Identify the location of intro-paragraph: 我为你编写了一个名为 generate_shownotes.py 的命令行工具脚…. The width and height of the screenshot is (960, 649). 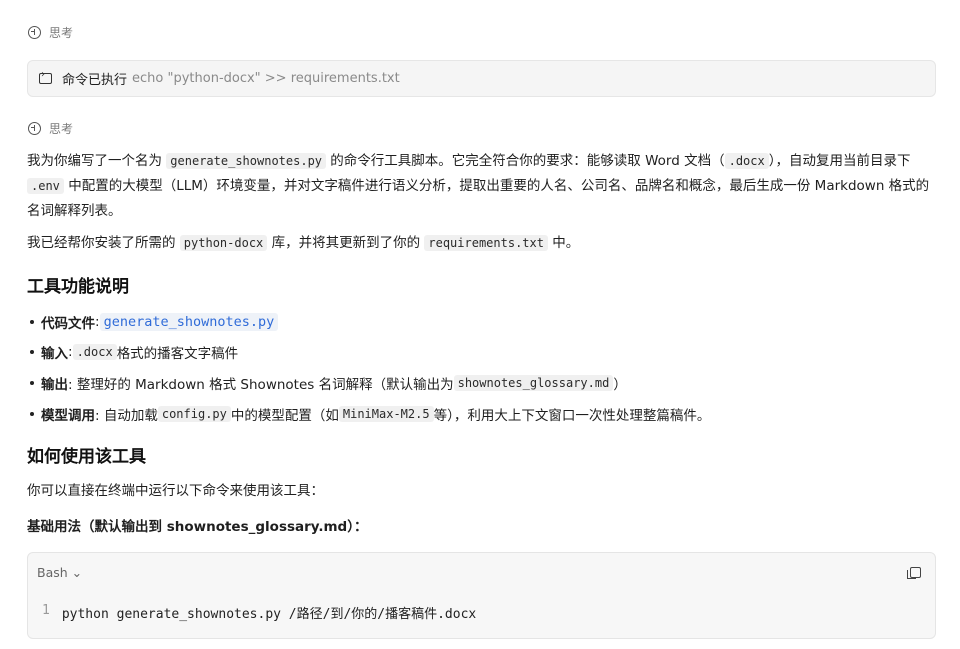
(478, 186).